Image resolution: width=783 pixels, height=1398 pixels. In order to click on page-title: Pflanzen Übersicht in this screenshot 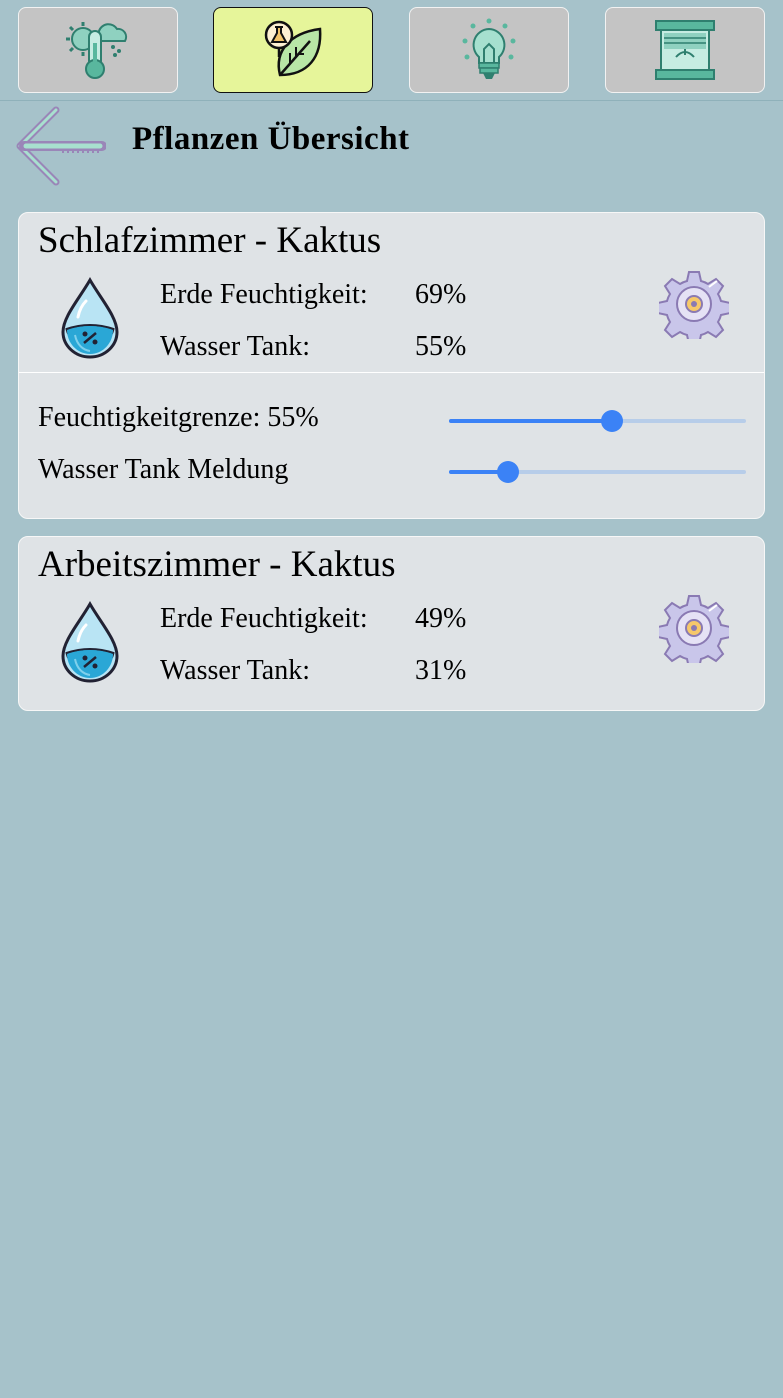, I will do `click(271, 139)`.